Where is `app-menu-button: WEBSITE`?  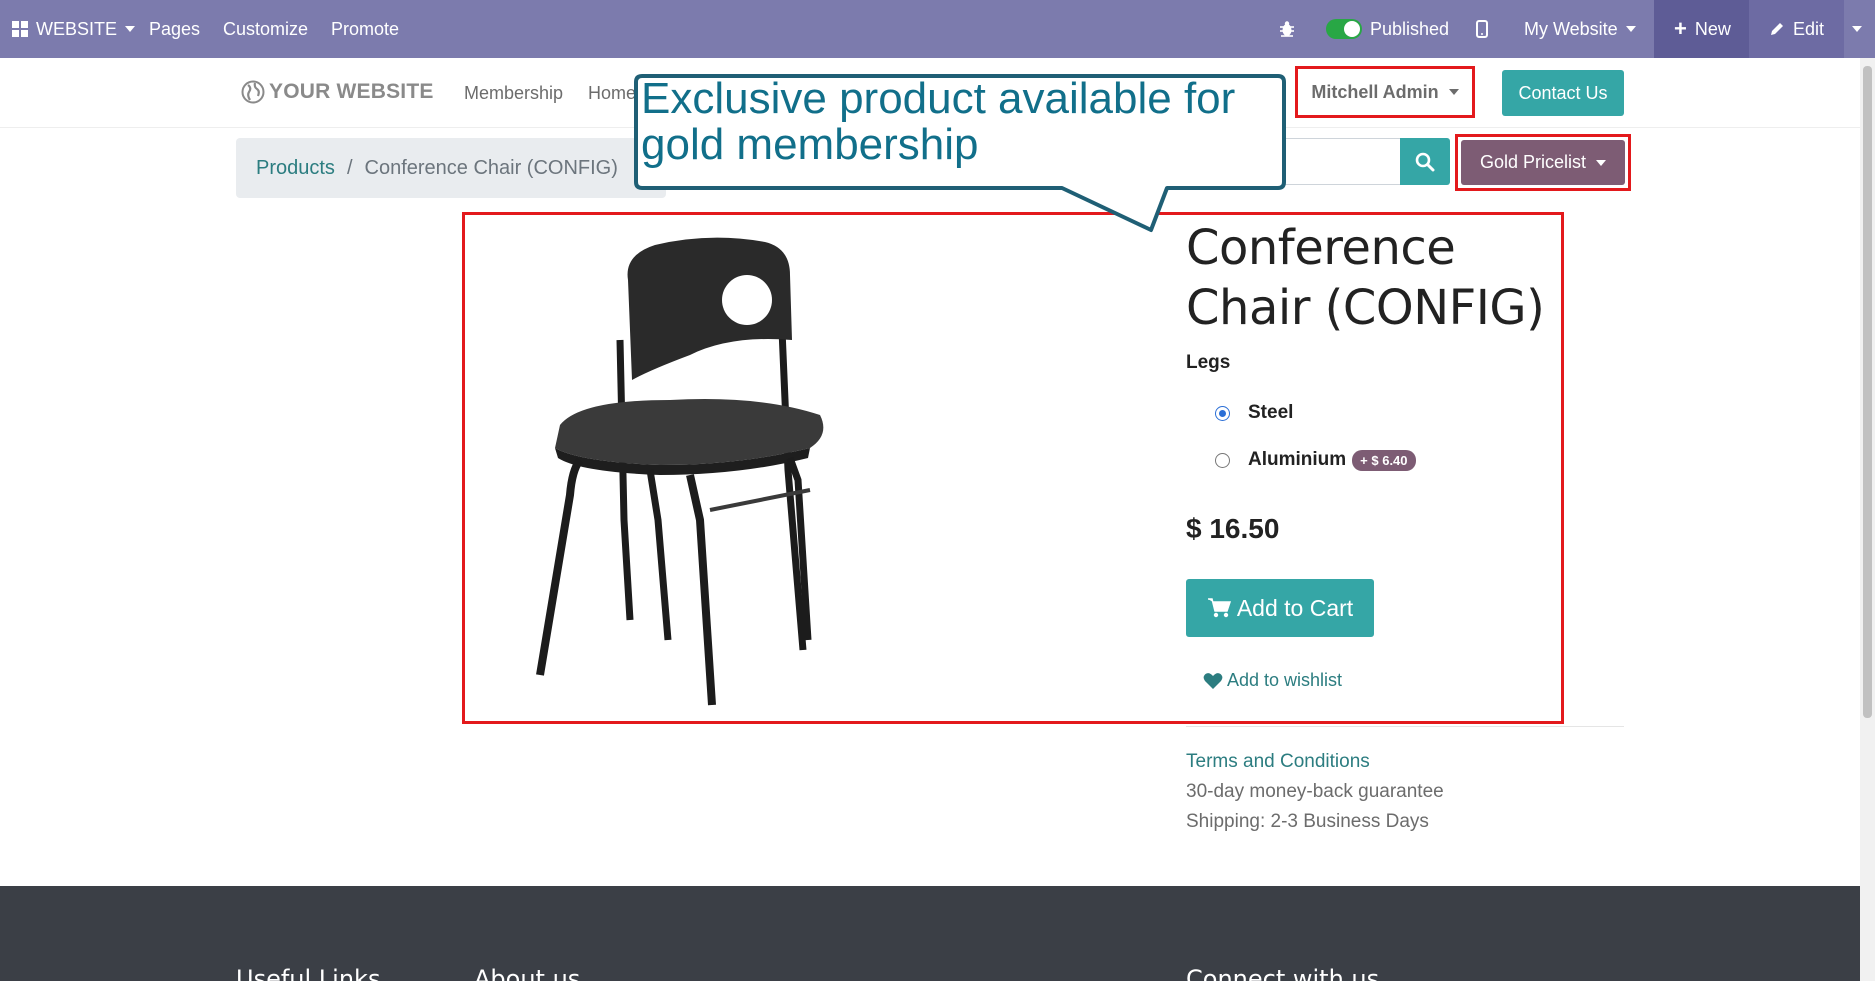
app-menu-button: WEBSITE is located at coordinates (74, 29).